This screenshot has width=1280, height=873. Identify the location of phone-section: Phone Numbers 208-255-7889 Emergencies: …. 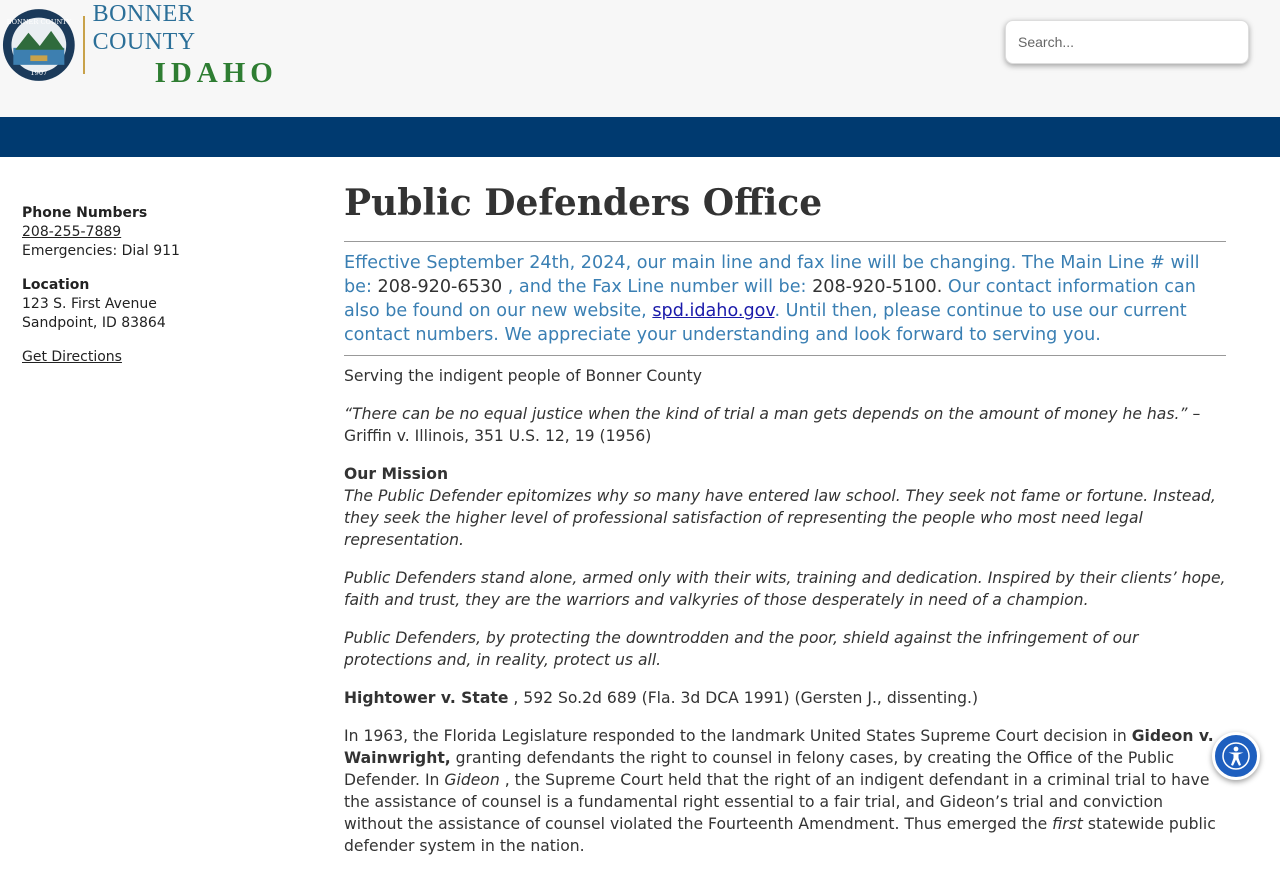
(167, 232).